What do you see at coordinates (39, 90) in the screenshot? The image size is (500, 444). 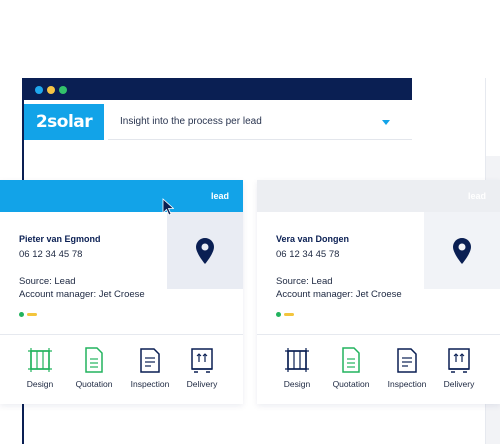 I see `window-dot-blue` at bounding box center [39, 90].